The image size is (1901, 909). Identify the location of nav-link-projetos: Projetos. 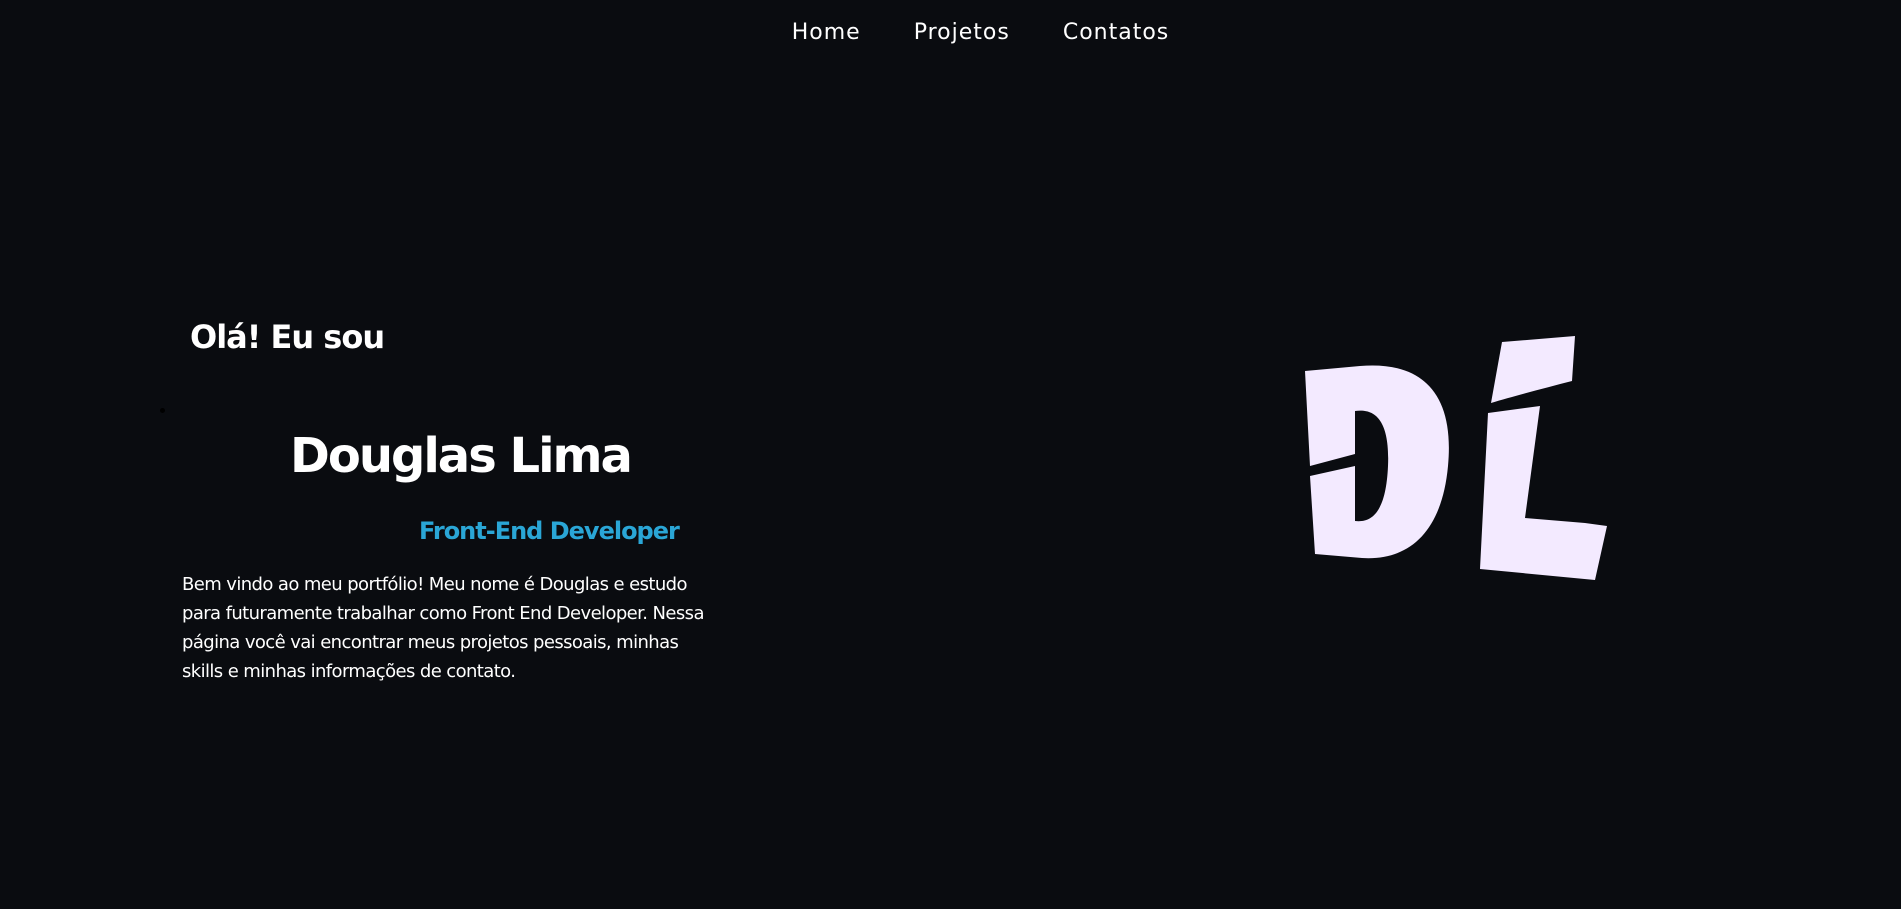
(962, 32).